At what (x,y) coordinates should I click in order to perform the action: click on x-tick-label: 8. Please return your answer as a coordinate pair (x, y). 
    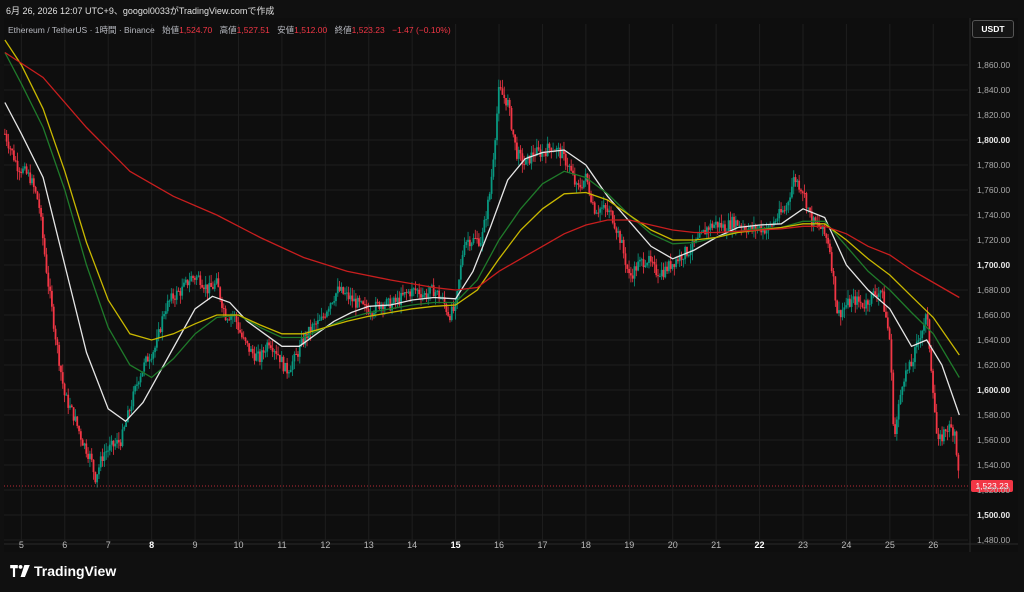
    Looking at the image, I should click on (151, 545).